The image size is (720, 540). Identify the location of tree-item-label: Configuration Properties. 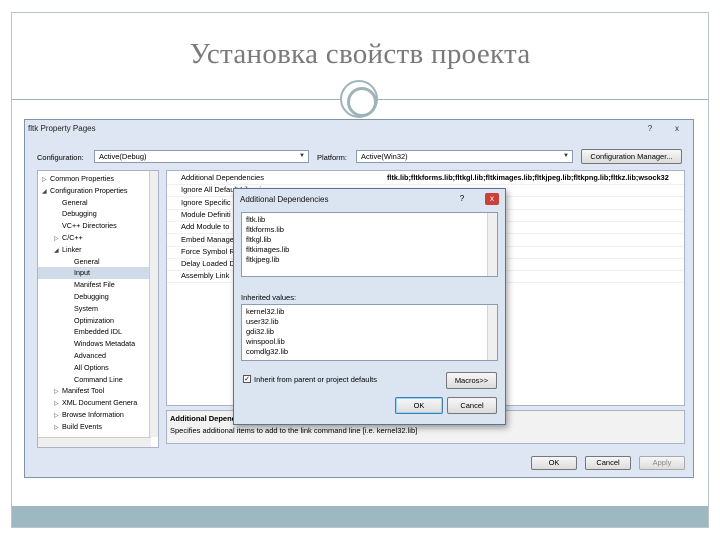
(89, 190).